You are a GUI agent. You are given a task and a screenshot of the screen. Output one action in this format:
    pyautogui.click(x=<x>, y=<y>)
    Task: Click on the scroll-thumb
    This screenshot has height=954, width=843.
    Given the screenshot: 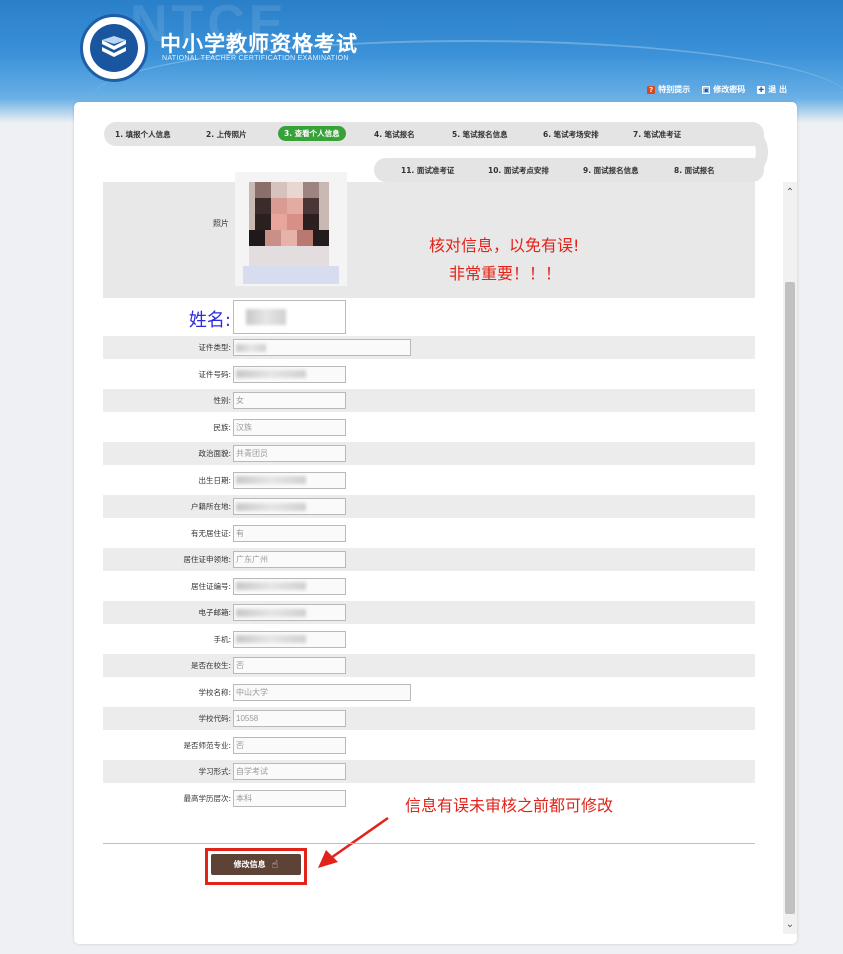 What is the action you would take?
    pyautogui.click(x=790, y=598)
    